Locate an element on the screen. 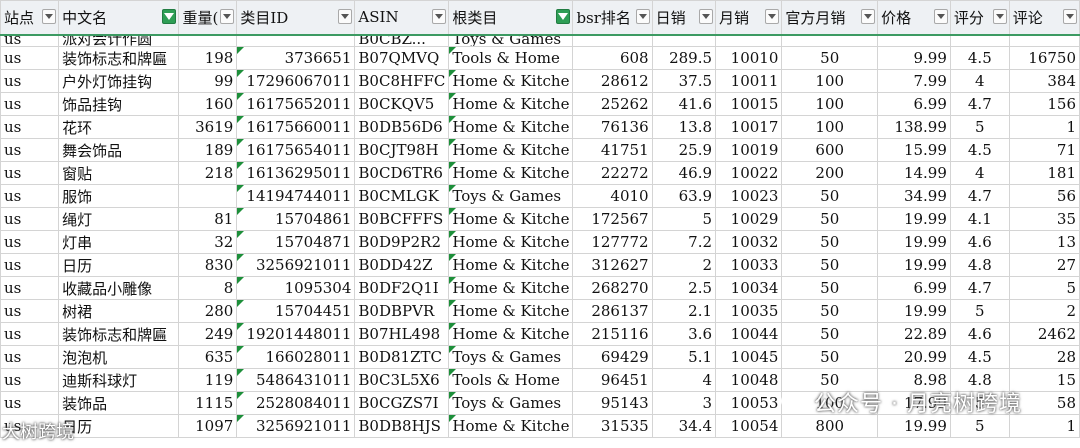 This screenshot has width=1080, height=448. table-cell: 198 is located at coordinates (208, 58).